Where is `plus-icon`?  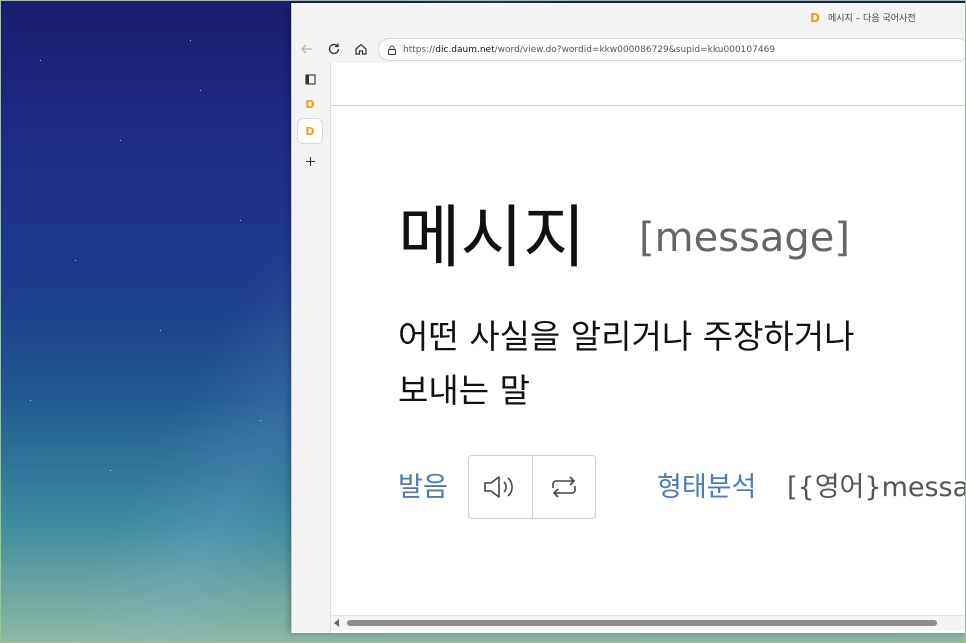 plus-icon is located at coordinates (310, 161).